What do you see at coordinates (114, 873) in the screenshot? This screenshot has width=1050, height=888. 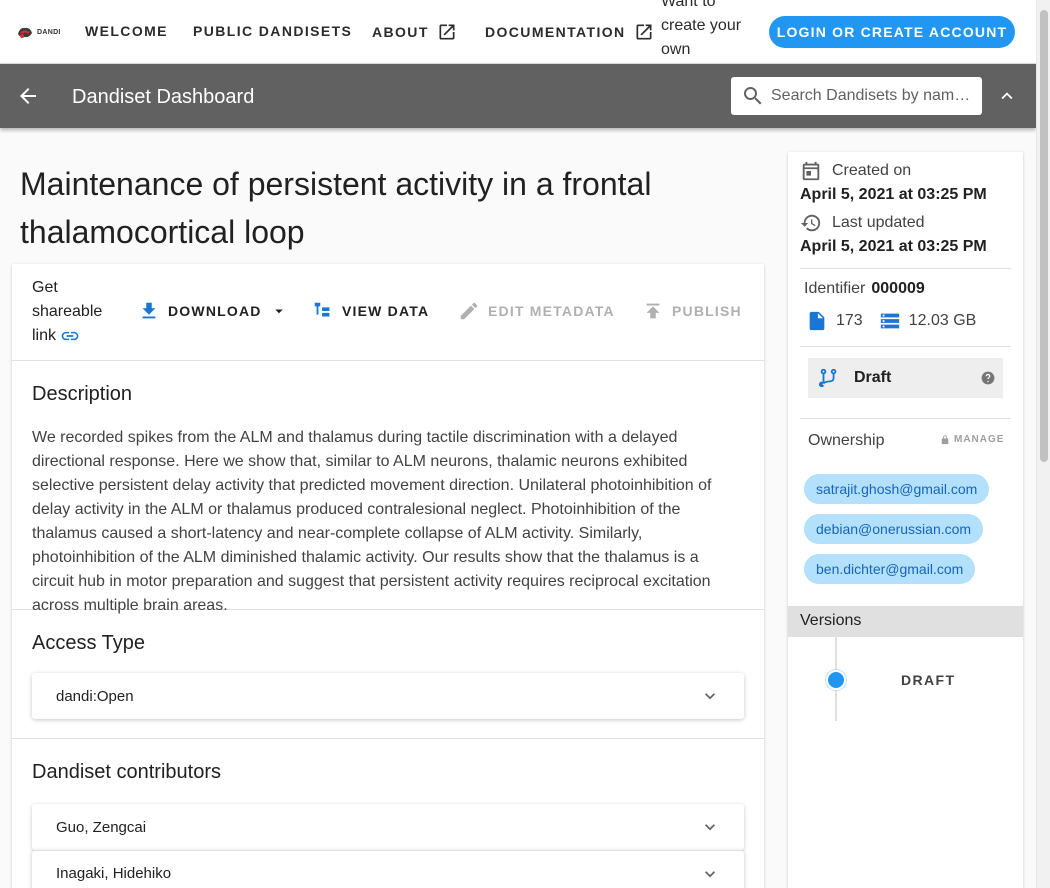 I see `contributor-name: Inagaki, Hidehiko` at bounding box center [114, 873].